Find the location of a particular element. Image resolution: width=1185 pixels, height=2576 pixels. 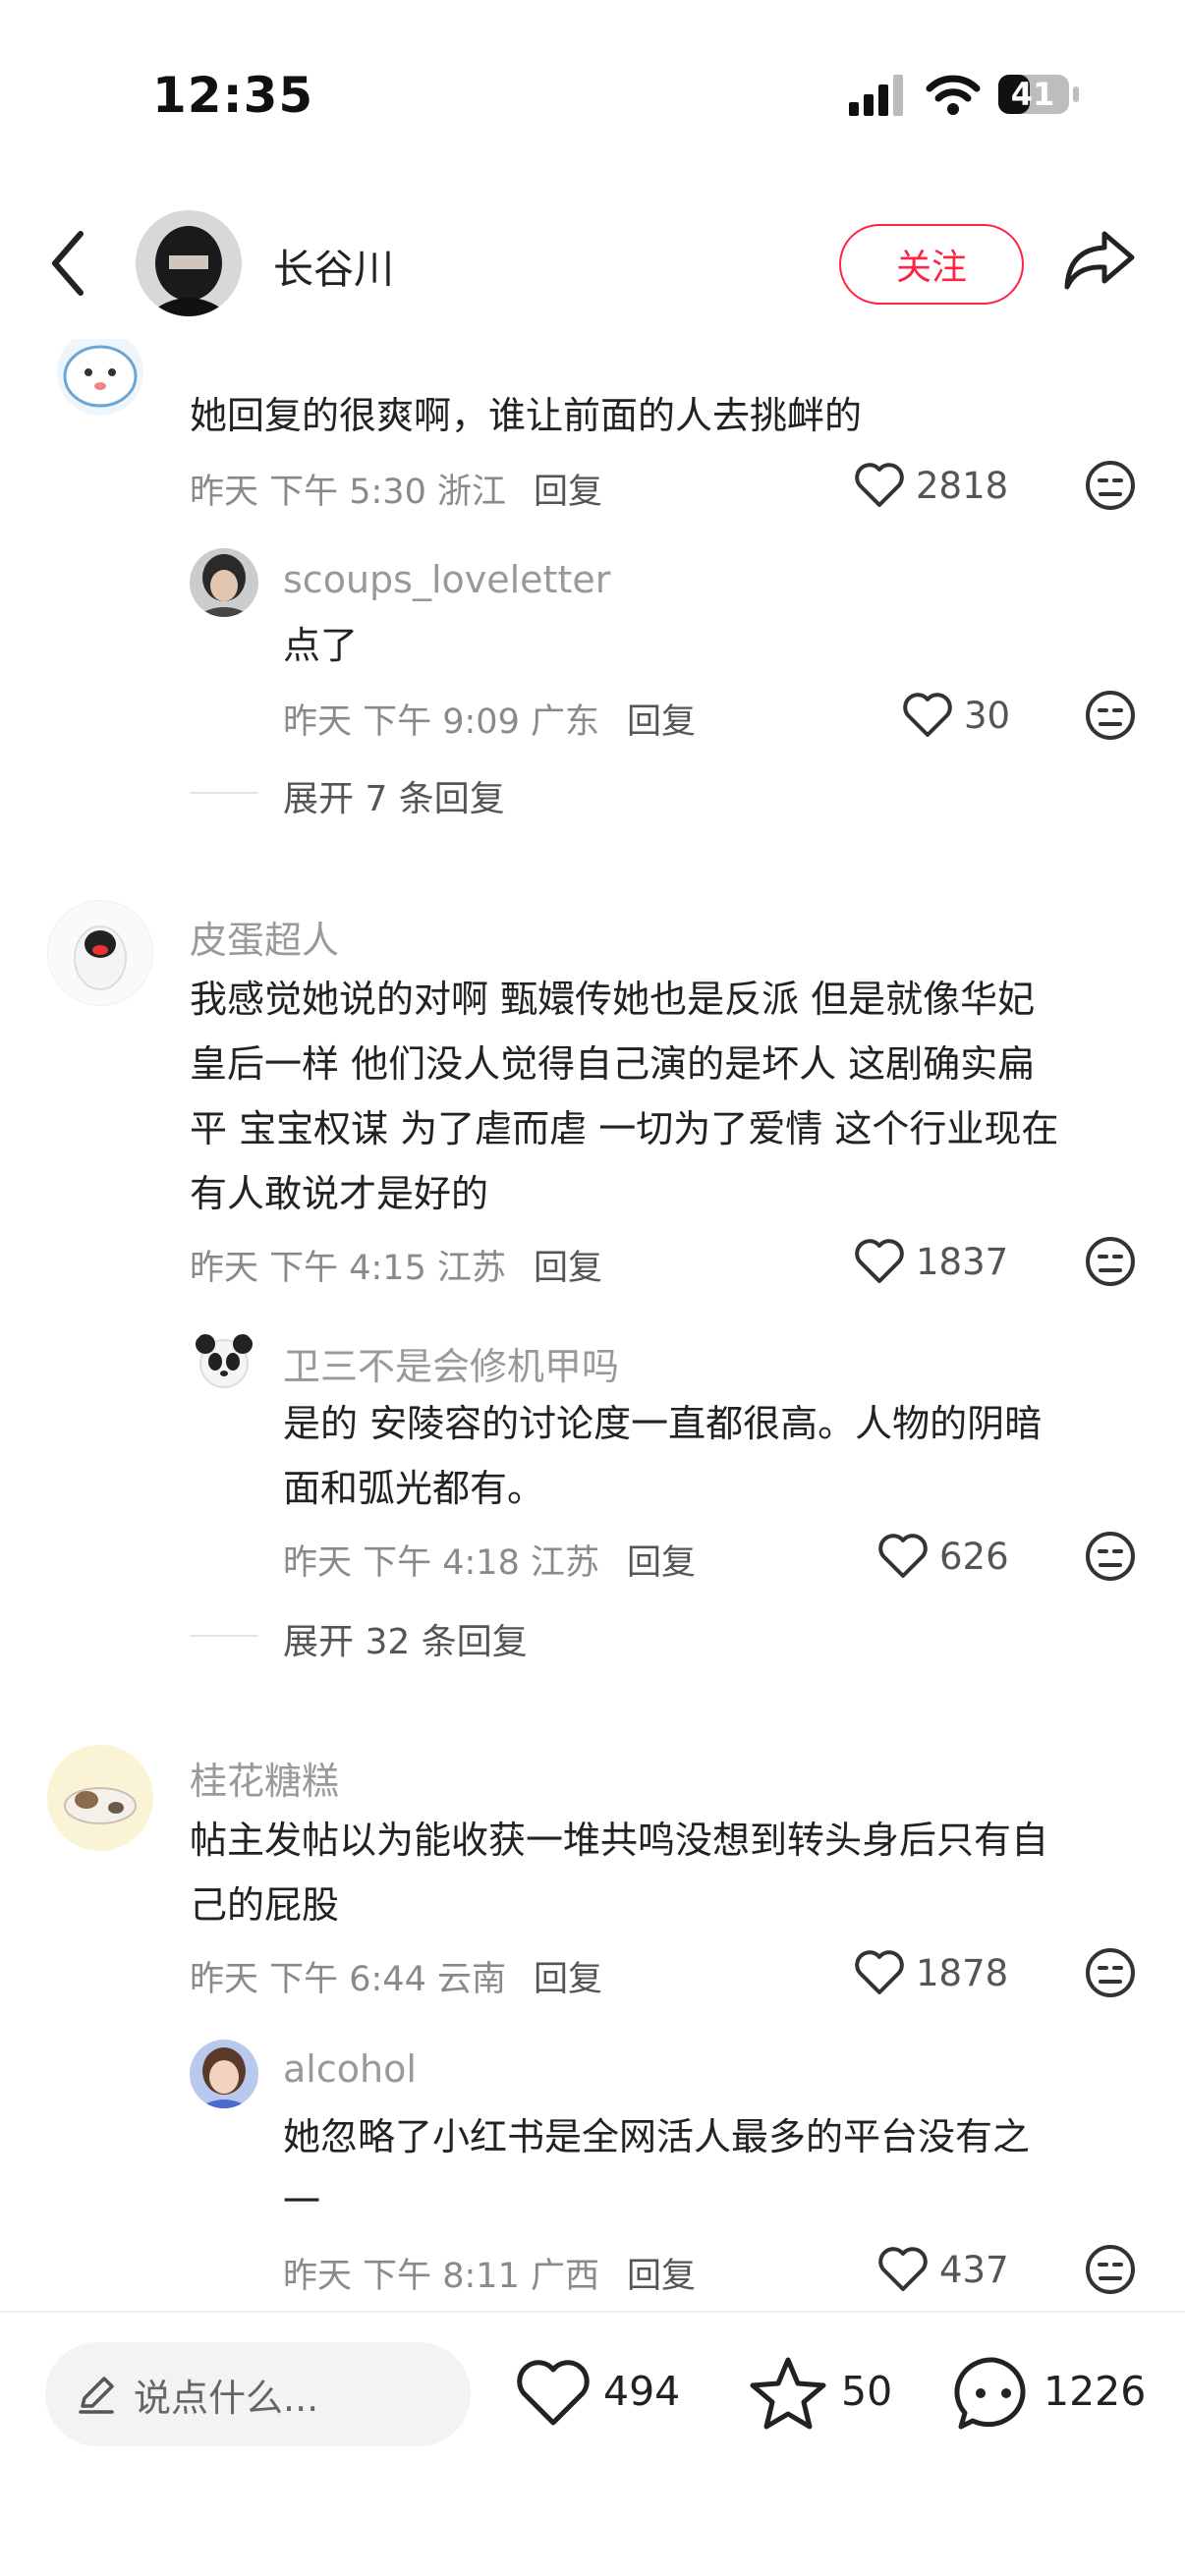

battery-level: 41 is located at coordinates (1033, 94).